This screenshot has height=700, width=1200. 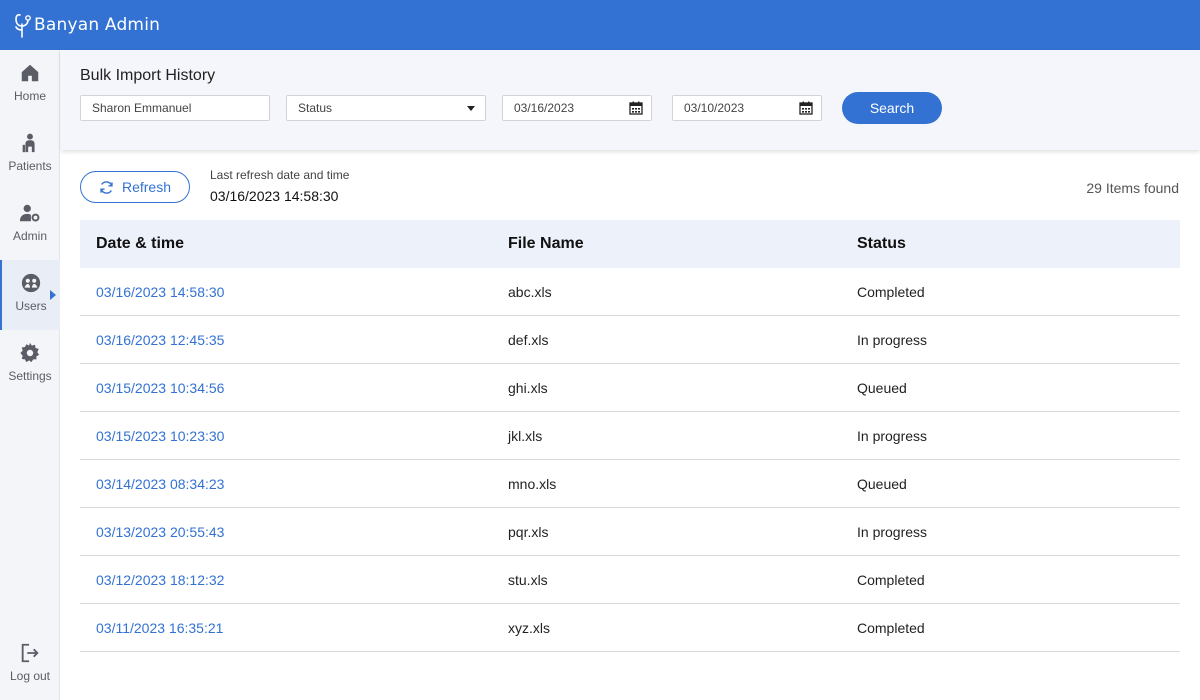 I want to click on row-date-link: 03/11/2023 16:35:21, so click(x=294, y=628).